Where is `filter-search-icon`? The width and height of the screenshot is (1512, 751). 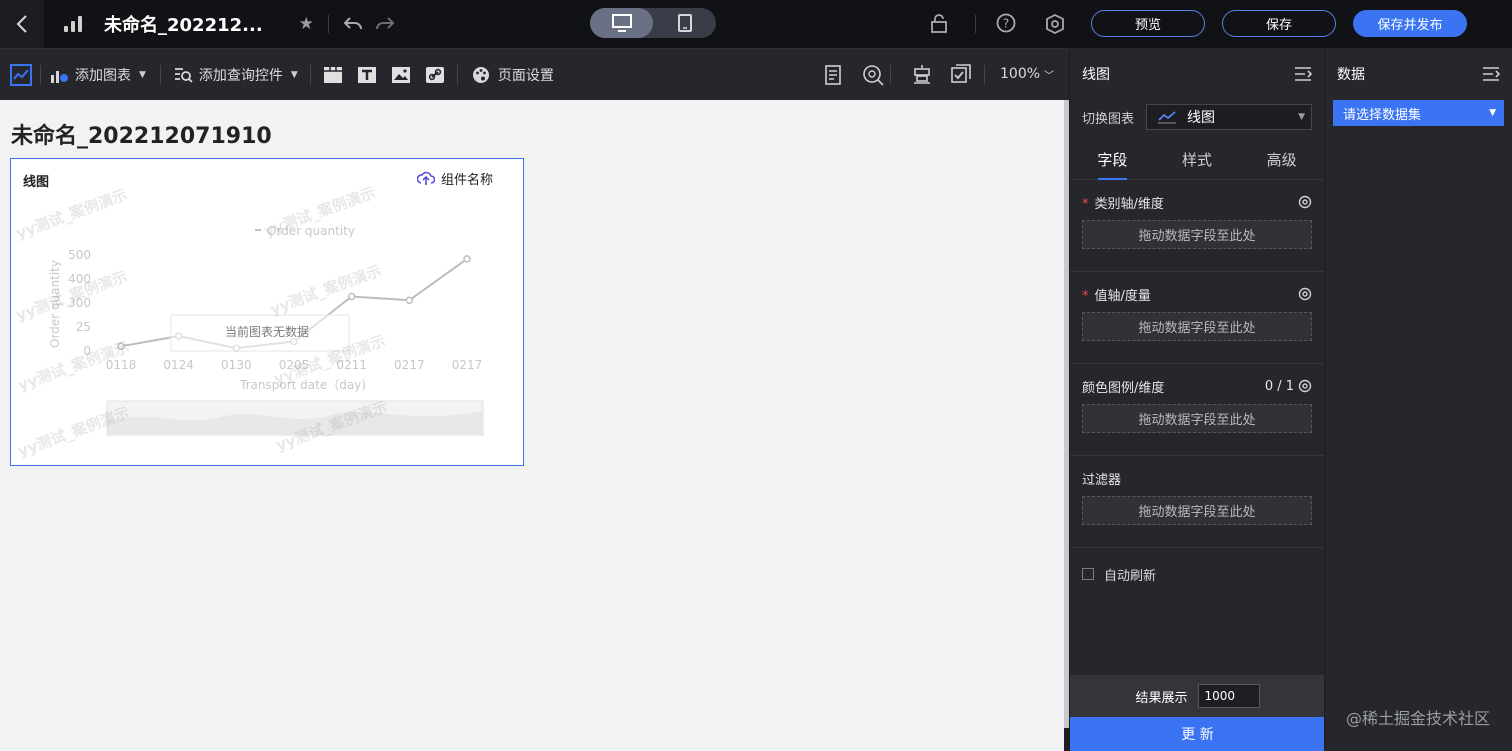
filter-search-icon is located at coordinates (183, 75).